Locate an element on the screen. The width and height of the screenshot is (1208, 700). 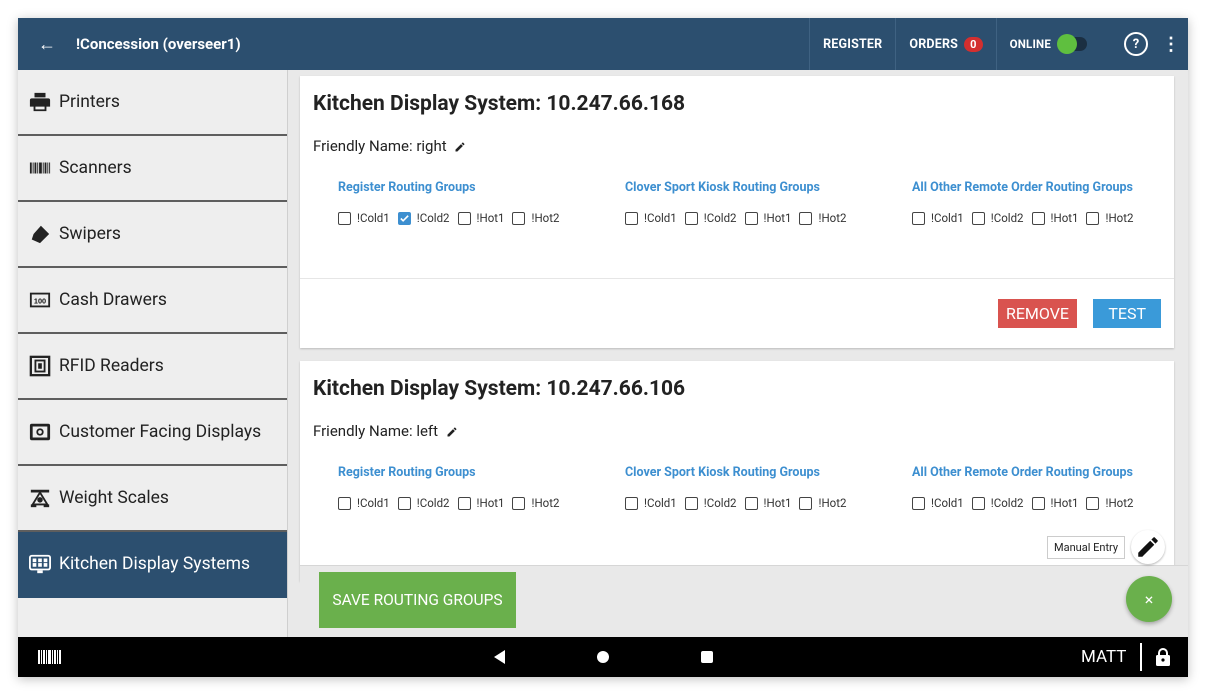
sidebar-item-weight-scales: Weight Scales is located at coordinates (152, 499).